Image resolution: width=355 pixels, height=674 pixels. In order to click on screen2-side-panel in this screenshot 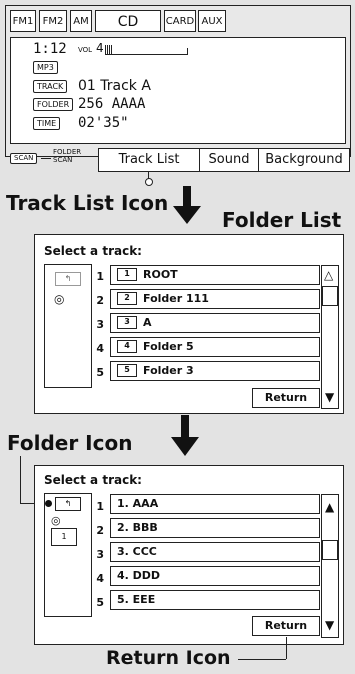, I will do `click(68, 555)`.